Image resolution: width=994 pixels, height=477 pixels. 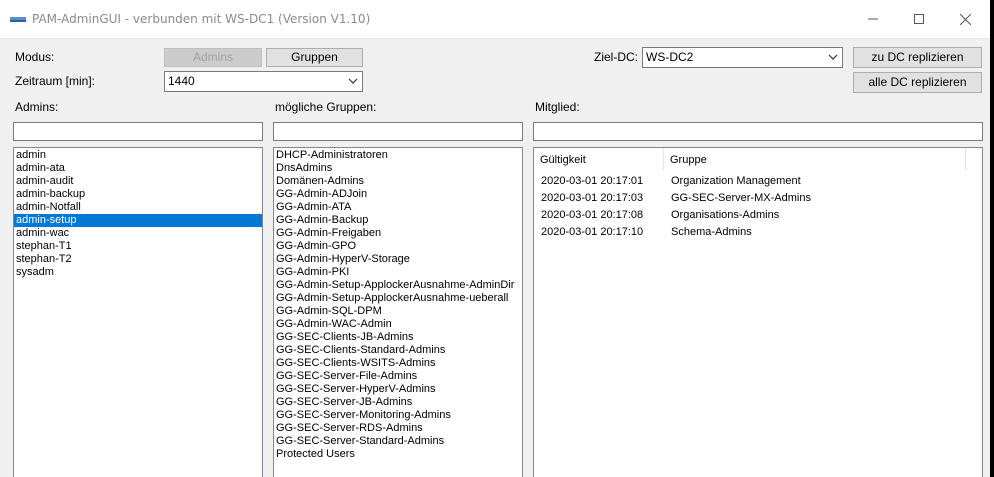 I want to click on close-icon, so click(x=965, y=19).